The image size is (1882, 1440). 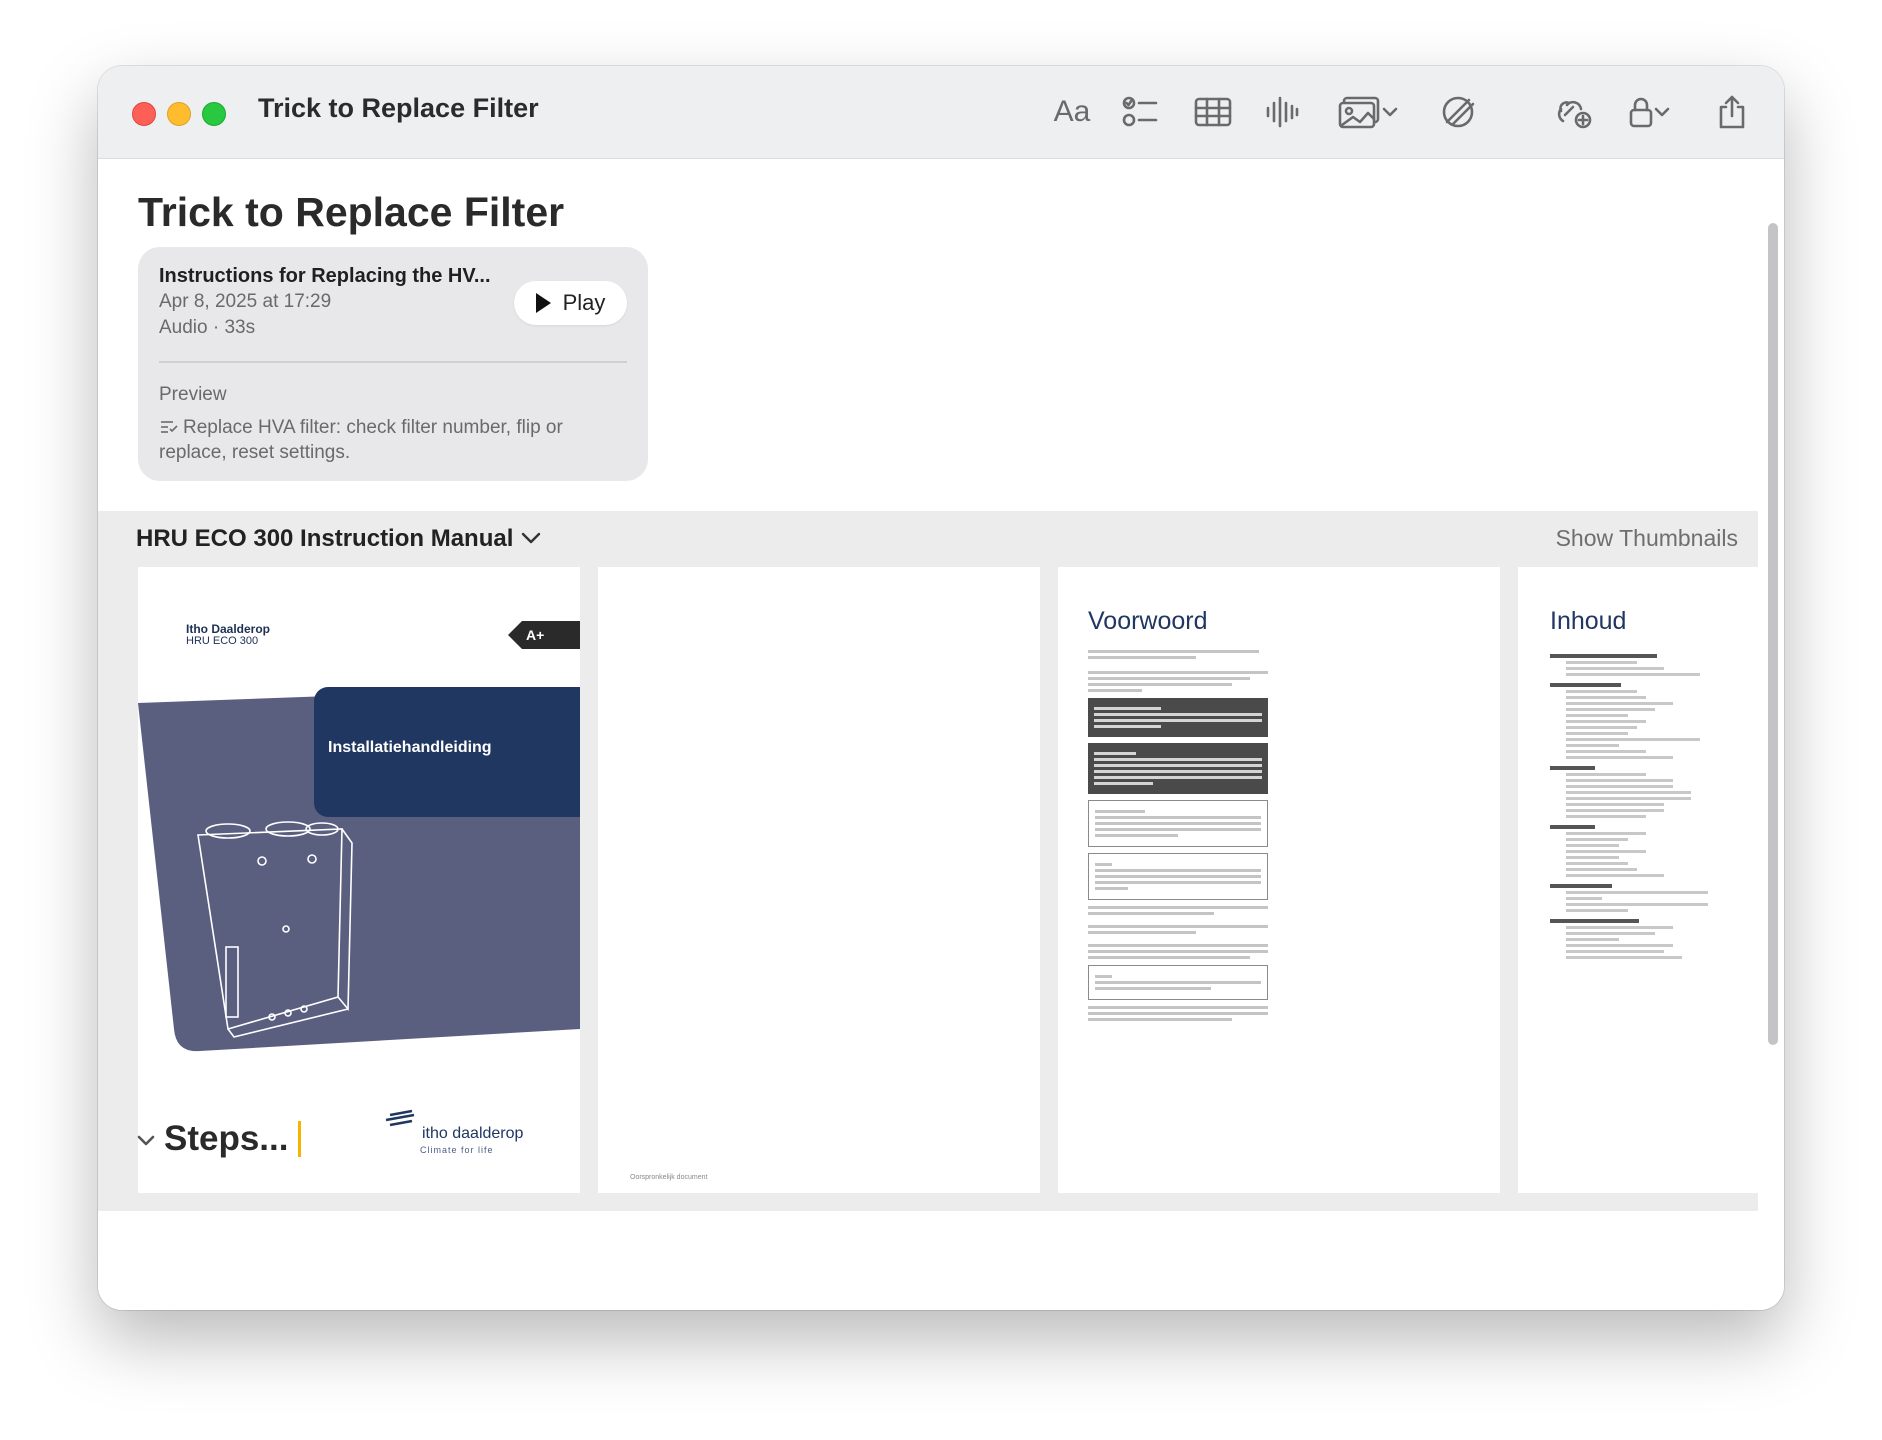 I want to click on page-heading: Voorwoord, so click(x=1148, y=621).